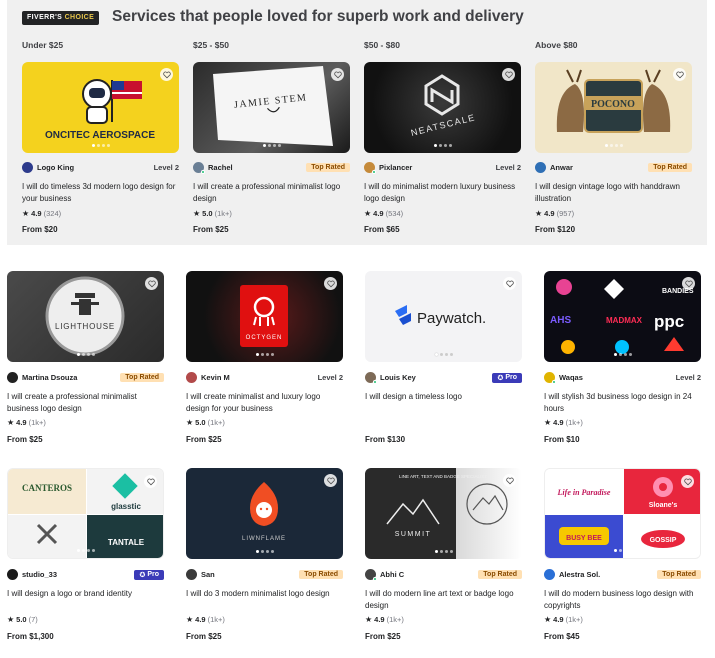 The image size is (715, 658). I want to click on signboard-logo-image: JAMIE STEM, so click(273, 106).